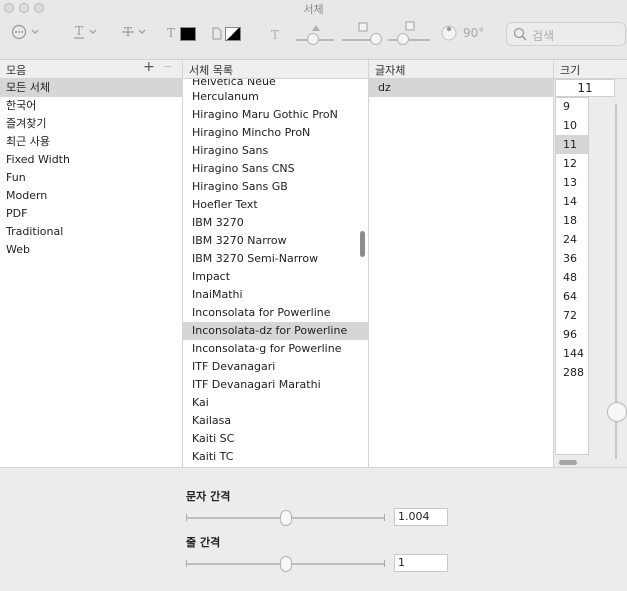 This screenshot has width=627, height=591. Describe the element at coordinates (217, 35) in the screenshot. I see `document-icon` at that location.